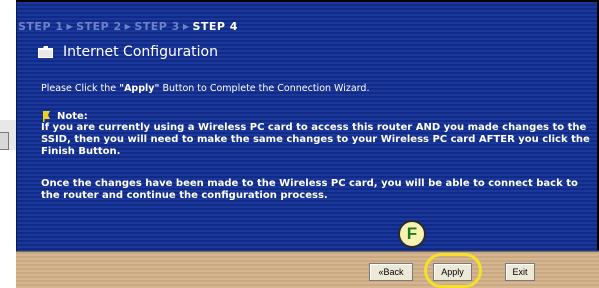  I want to click on note-flag-icon, so click(47, 116).